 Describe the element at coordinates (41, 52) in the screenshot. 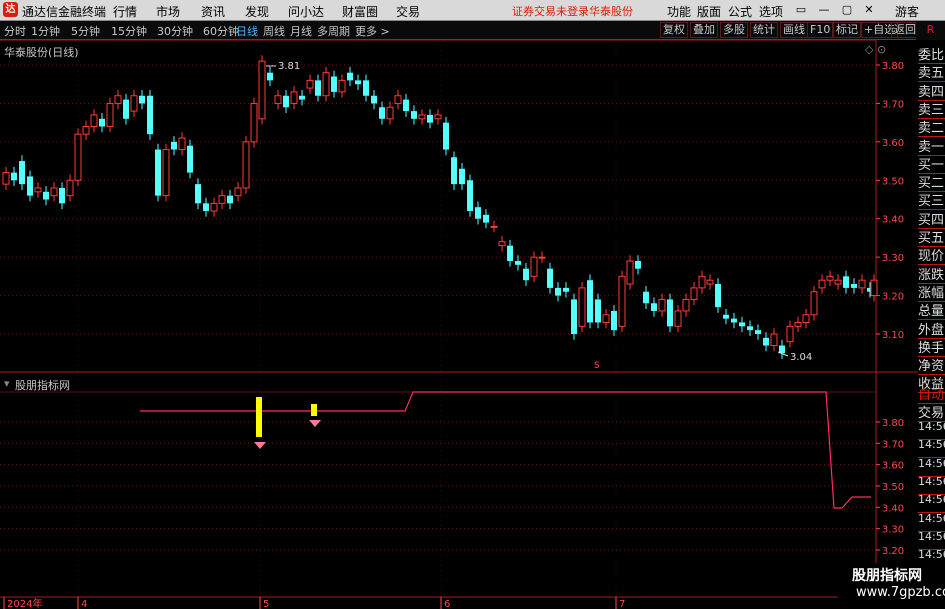

I see `main-chart-title: 华泰股份(日线)` at that location.